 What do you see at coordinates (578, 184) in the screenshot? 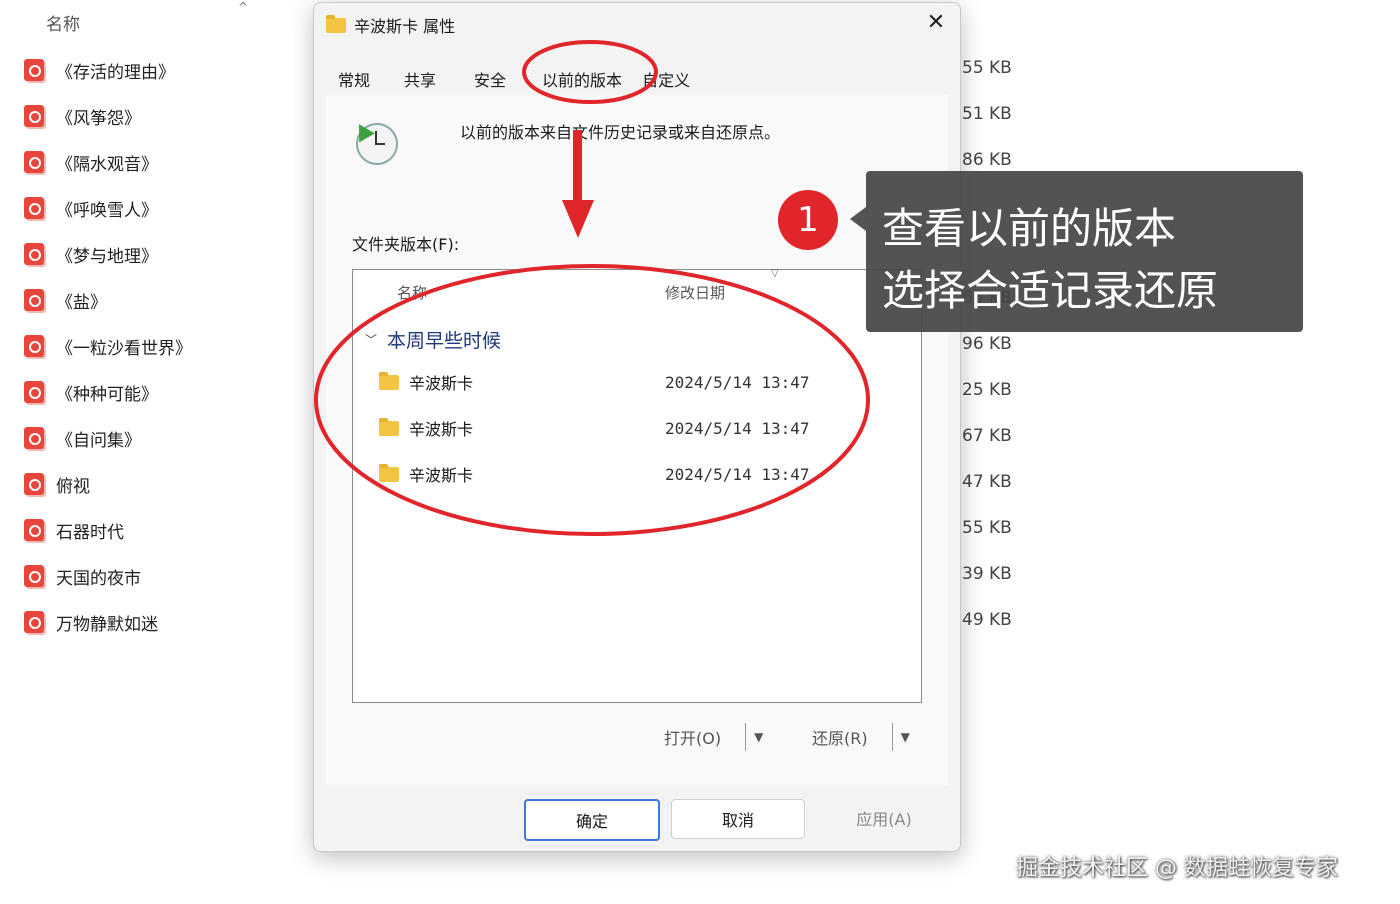
I see `down-arrow-icon` at bounding box center [578, 184].